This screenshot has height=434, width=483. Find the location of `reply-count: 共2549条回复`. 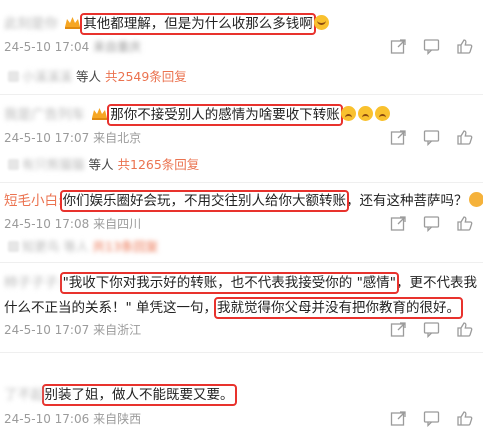

reply-count: 共2549条回复 is located at coordinates (146, 76).